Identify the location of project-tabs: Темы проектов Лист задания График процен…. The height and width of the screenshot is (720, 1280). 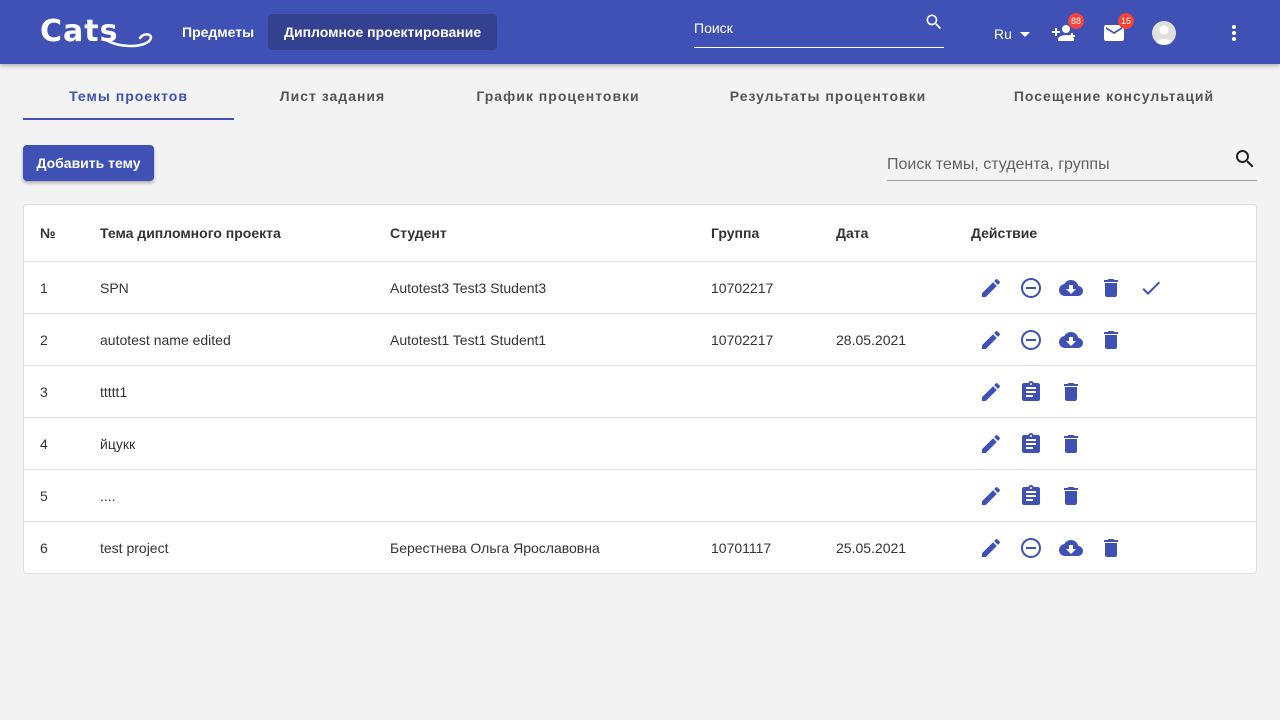
(640, 96).